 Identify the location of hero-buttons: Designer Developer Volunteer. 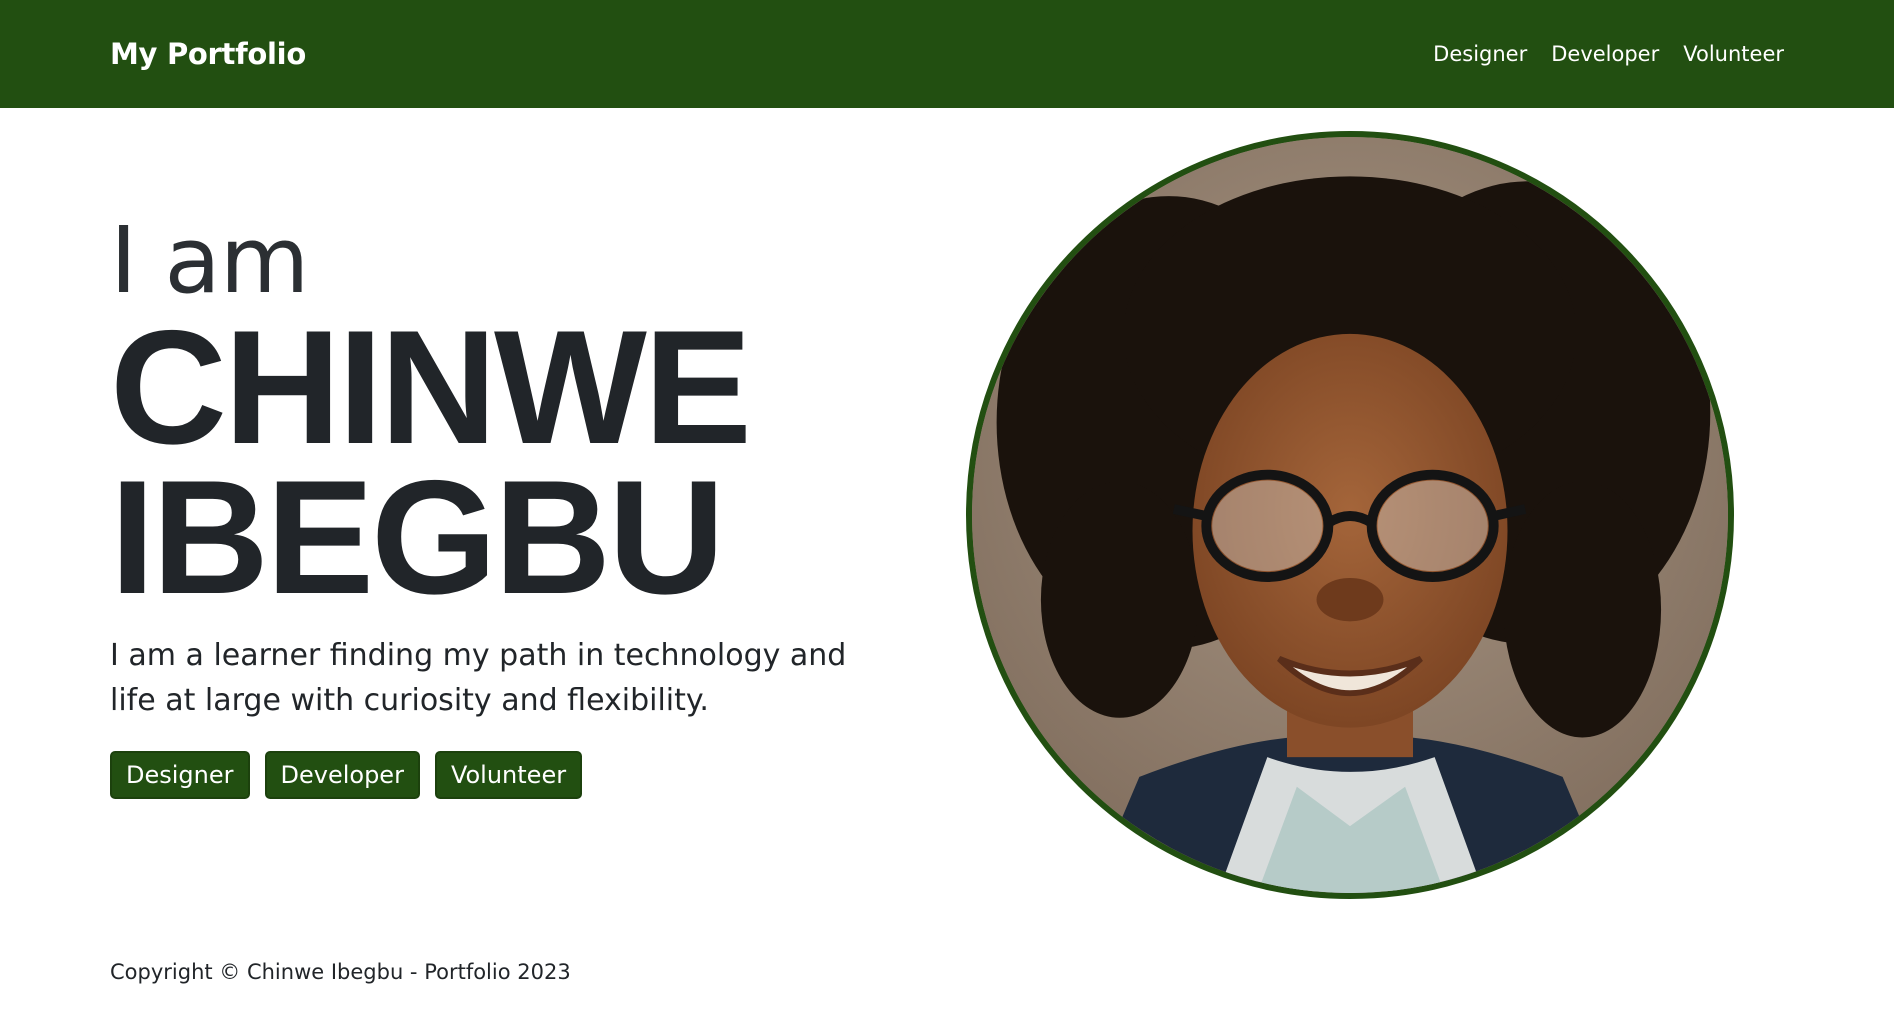
(510, 775).